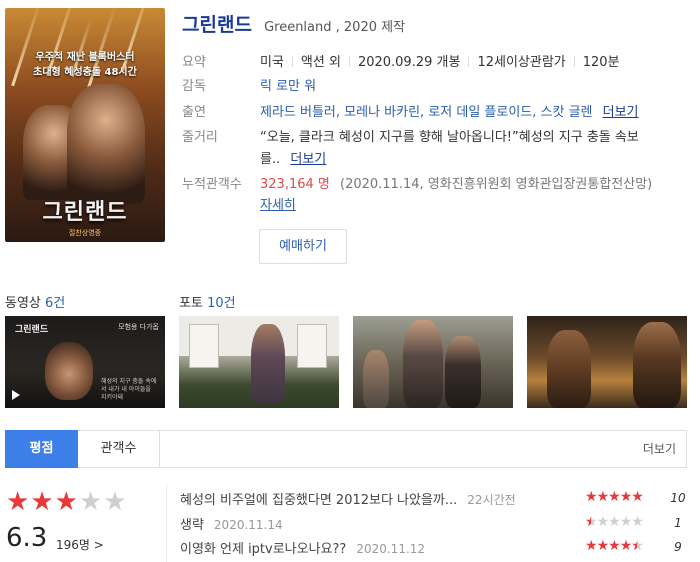 This screenshot has height=562, width=700. Describe the element at coordinates (166, 523) in the screenshot. I see `divider` at that location.